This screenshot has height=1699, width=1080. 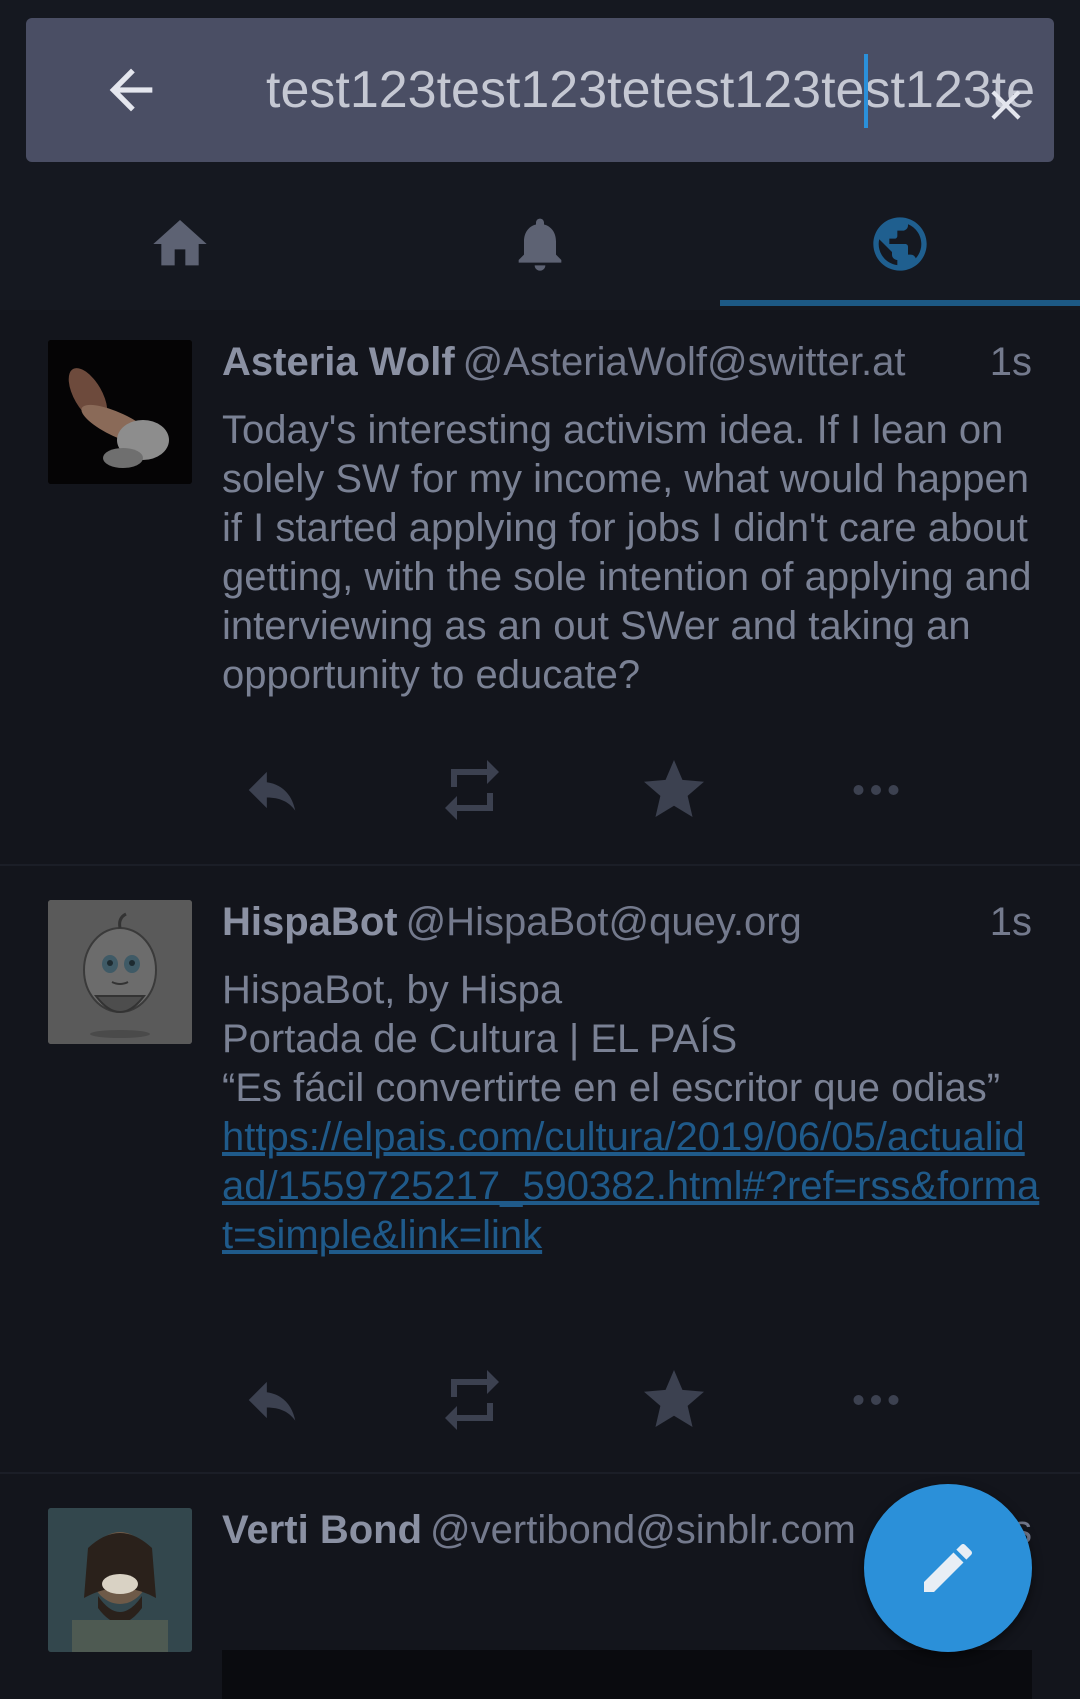 I want to click on clear-icon, so click(x=1006, y=105).